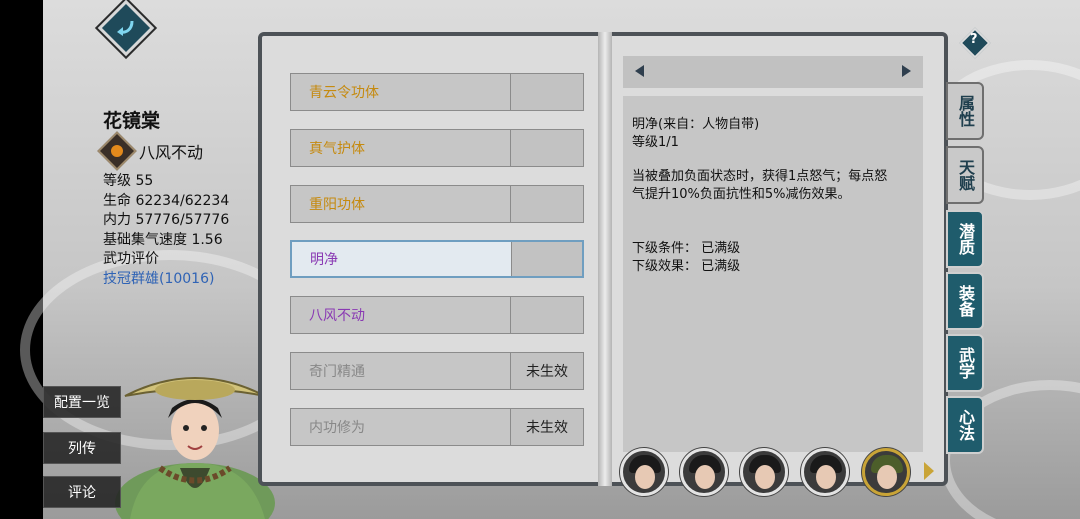 This screenshot has height=519, width=1080. I want to click on detail-desc-line: 气提升10%负面抗性和5%减伤效果。, so click(741, 194).